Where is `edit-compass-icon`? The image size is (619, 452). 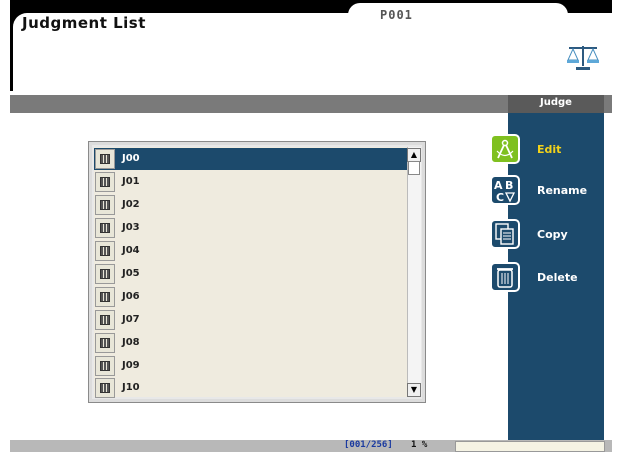 edit-compass-icon is located at coordinates (505, 149).